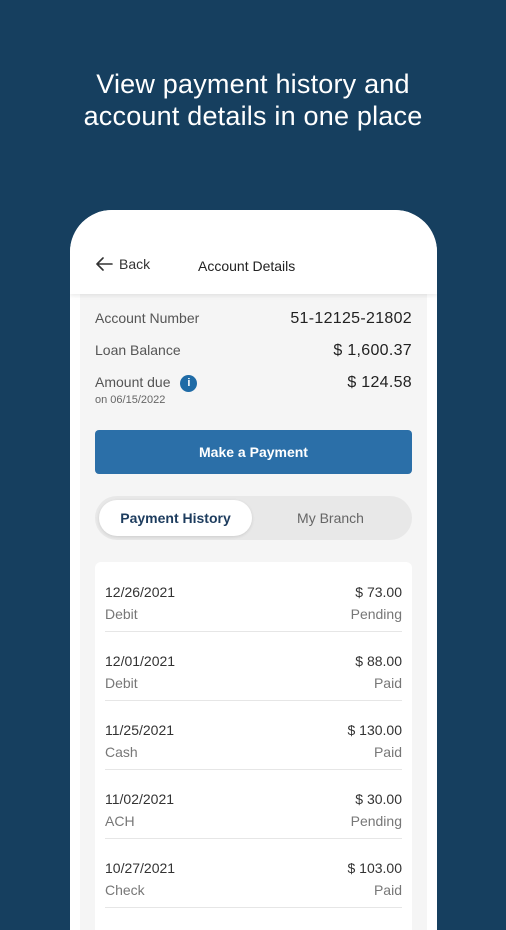 This screenshot has width=506, height=930. I want to click on tab-payment-history: Payment History, so click(175, 518).